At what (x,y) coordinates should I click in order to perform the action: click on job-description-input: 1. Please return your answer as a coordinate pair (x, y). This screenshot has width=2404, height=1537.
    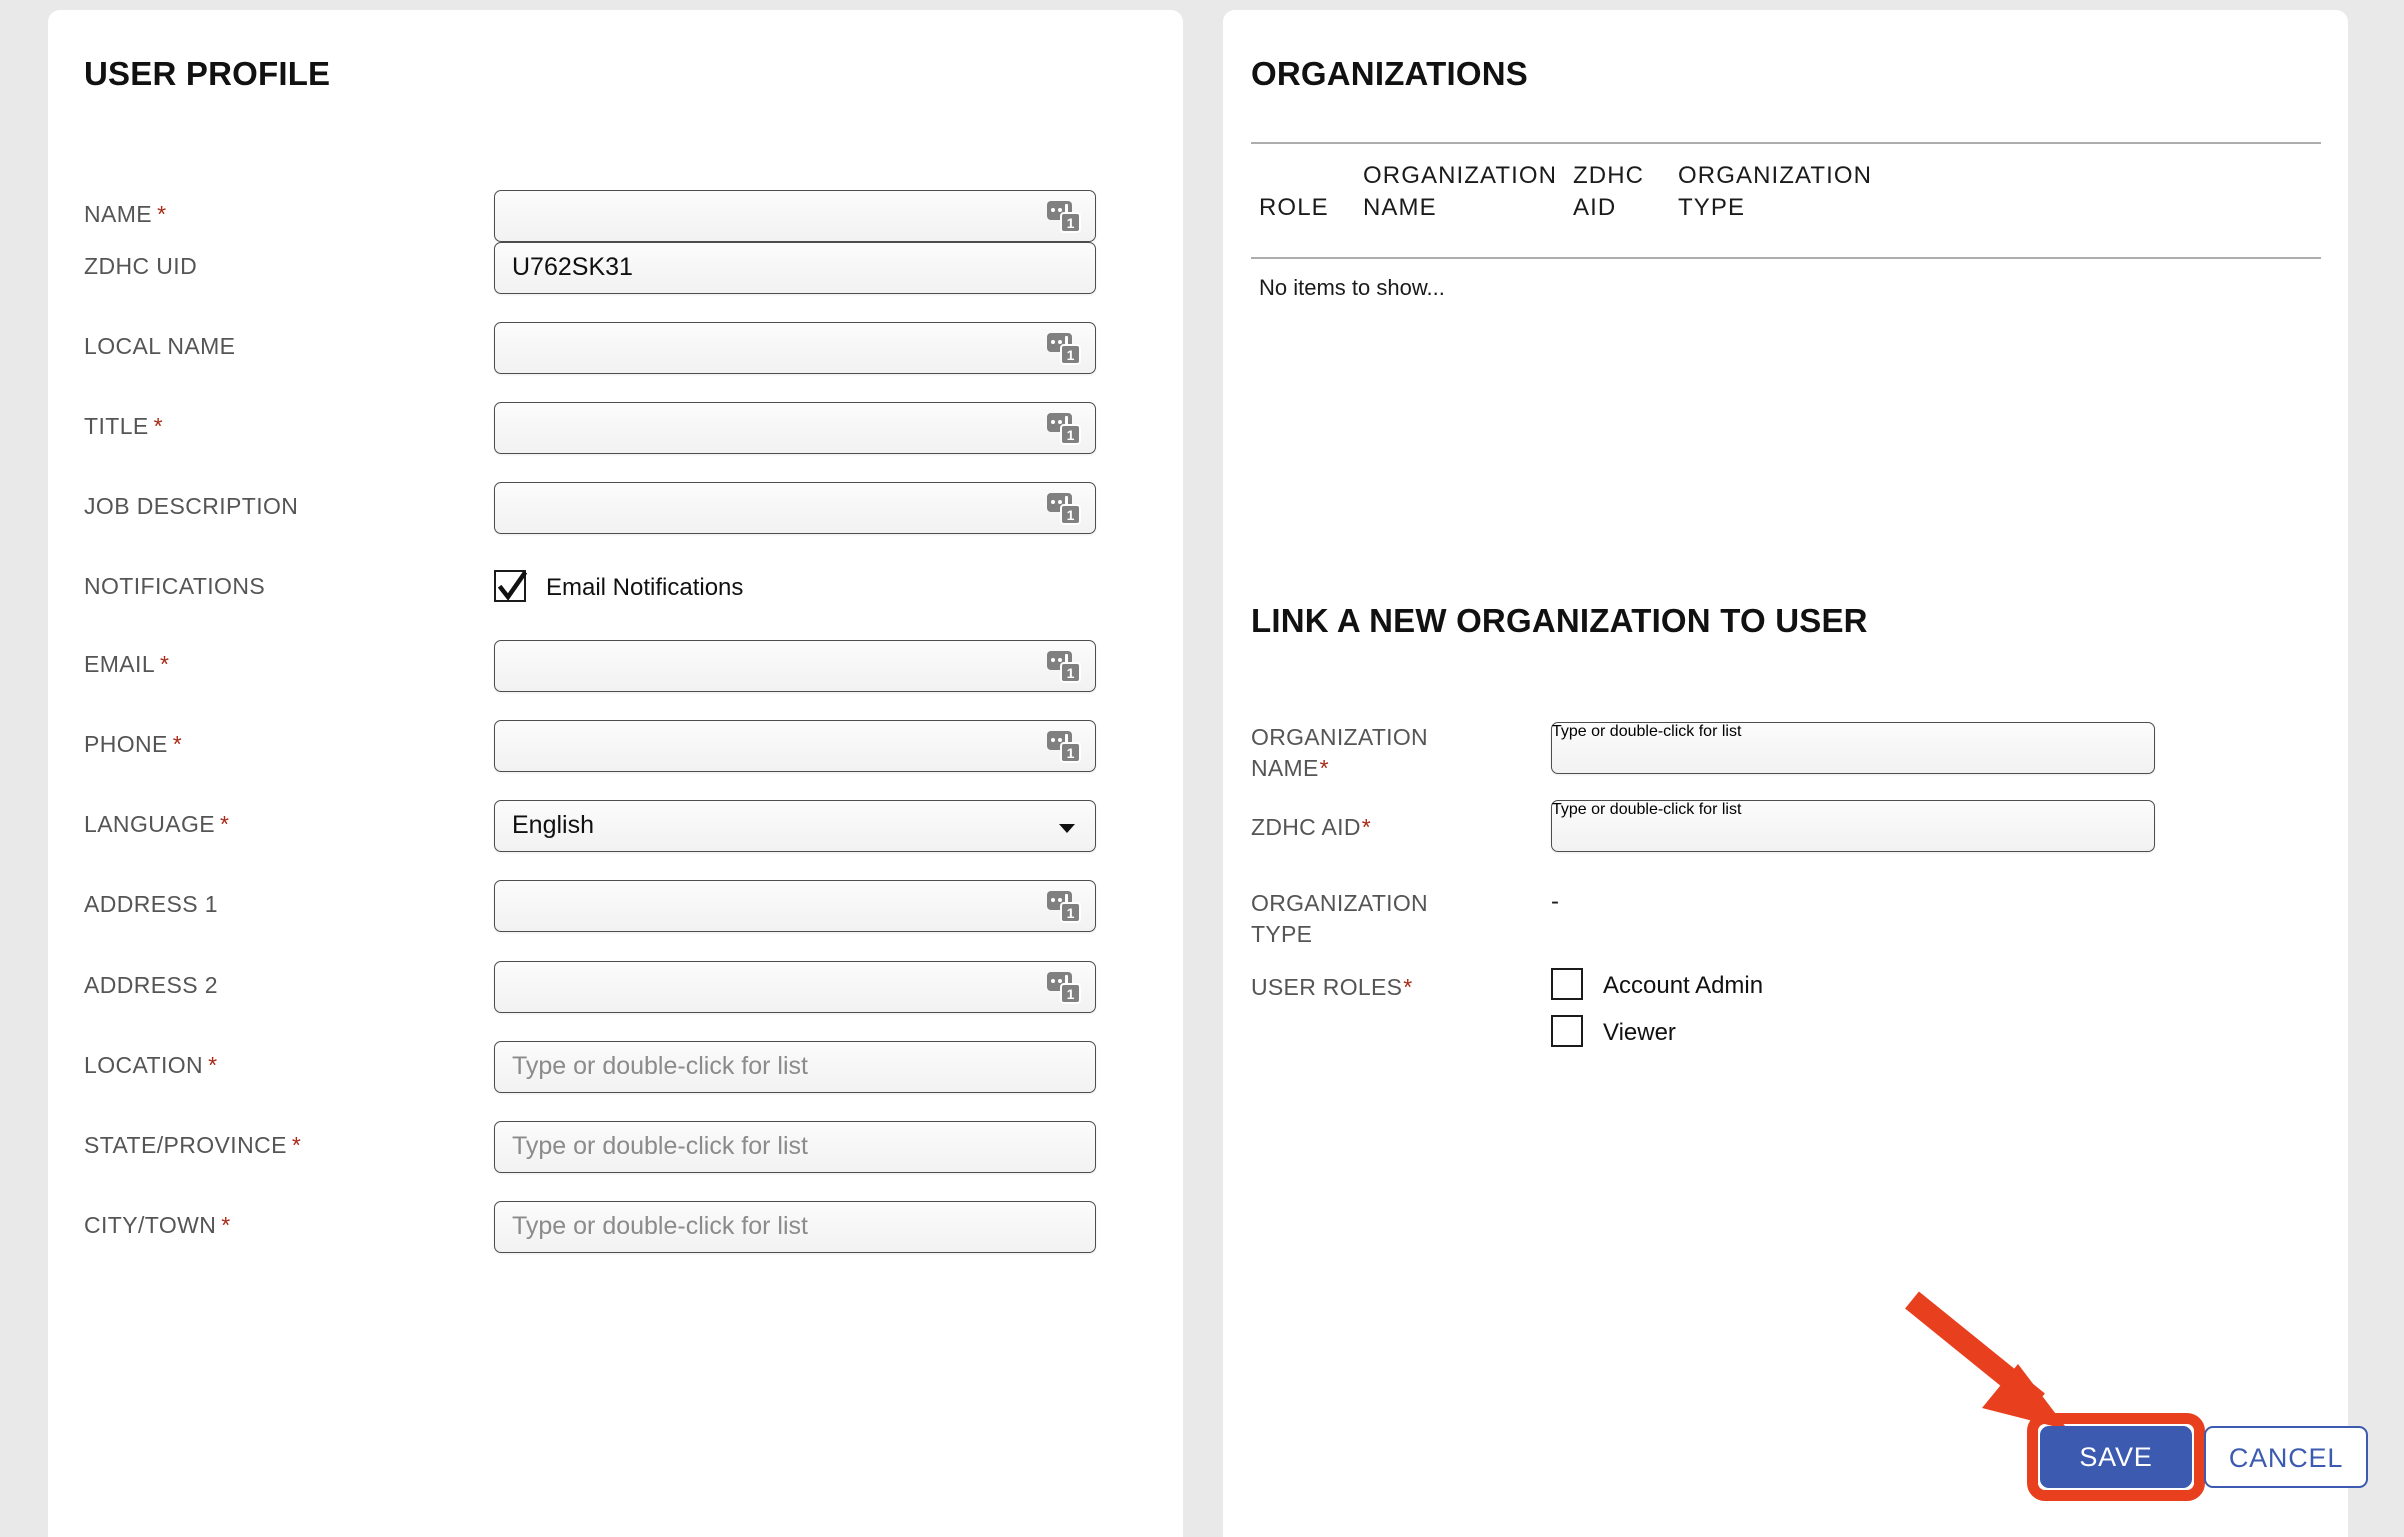
    Looking at the image, I should click on (795, 508).